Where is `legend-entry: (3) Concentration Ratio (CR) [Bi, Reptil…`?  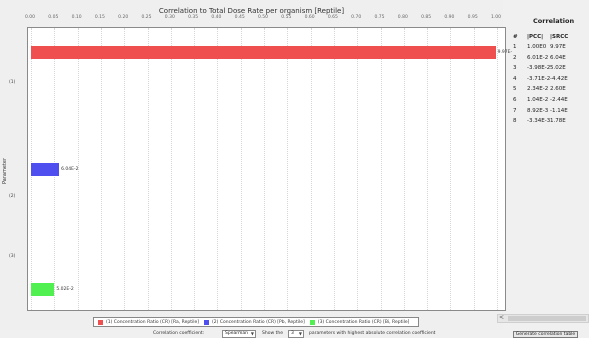
legend-entry: (3) Concentration Ratio (CR) [Bi, Reptil… is located at coordinates (359, 322).